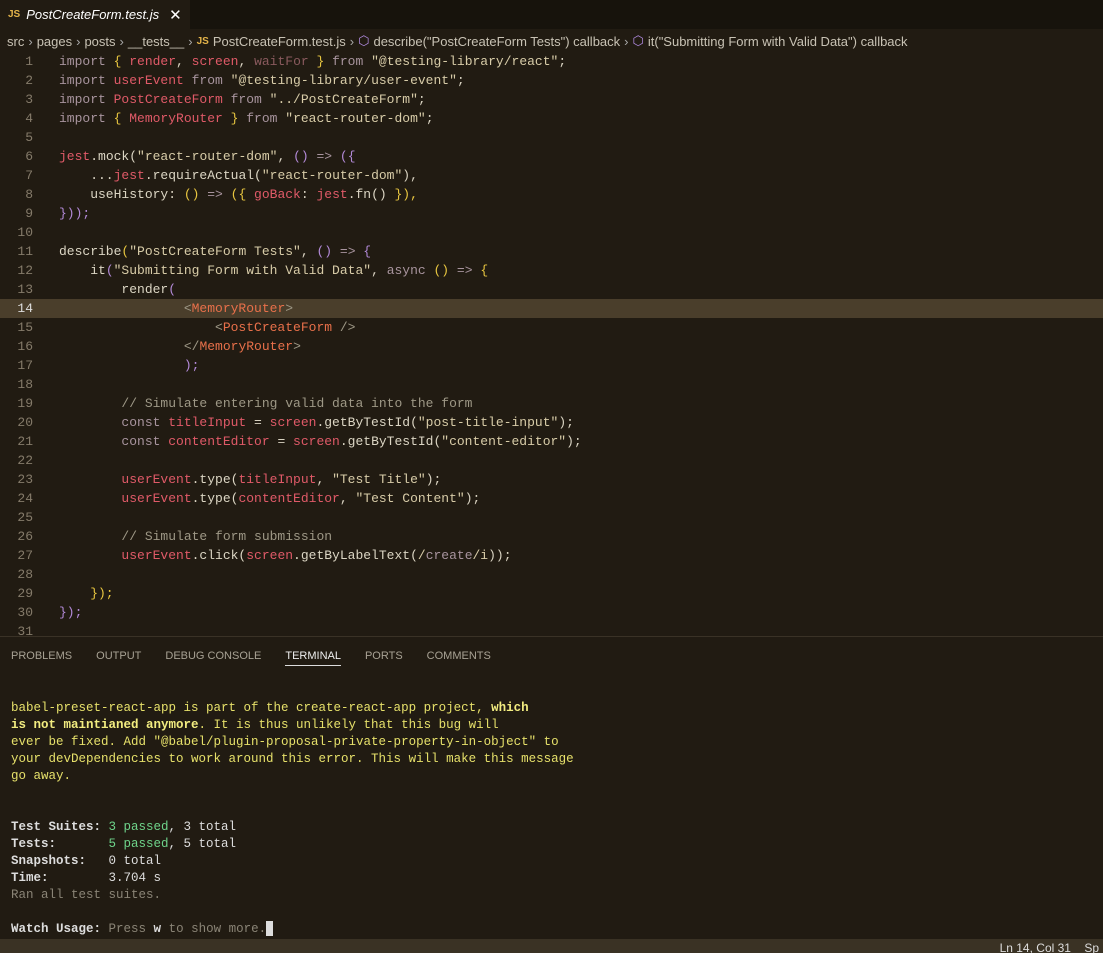 This screenshot has width=1103, height=953. I want to click on tab-problems: PROBLEMS, so click(41, 656).